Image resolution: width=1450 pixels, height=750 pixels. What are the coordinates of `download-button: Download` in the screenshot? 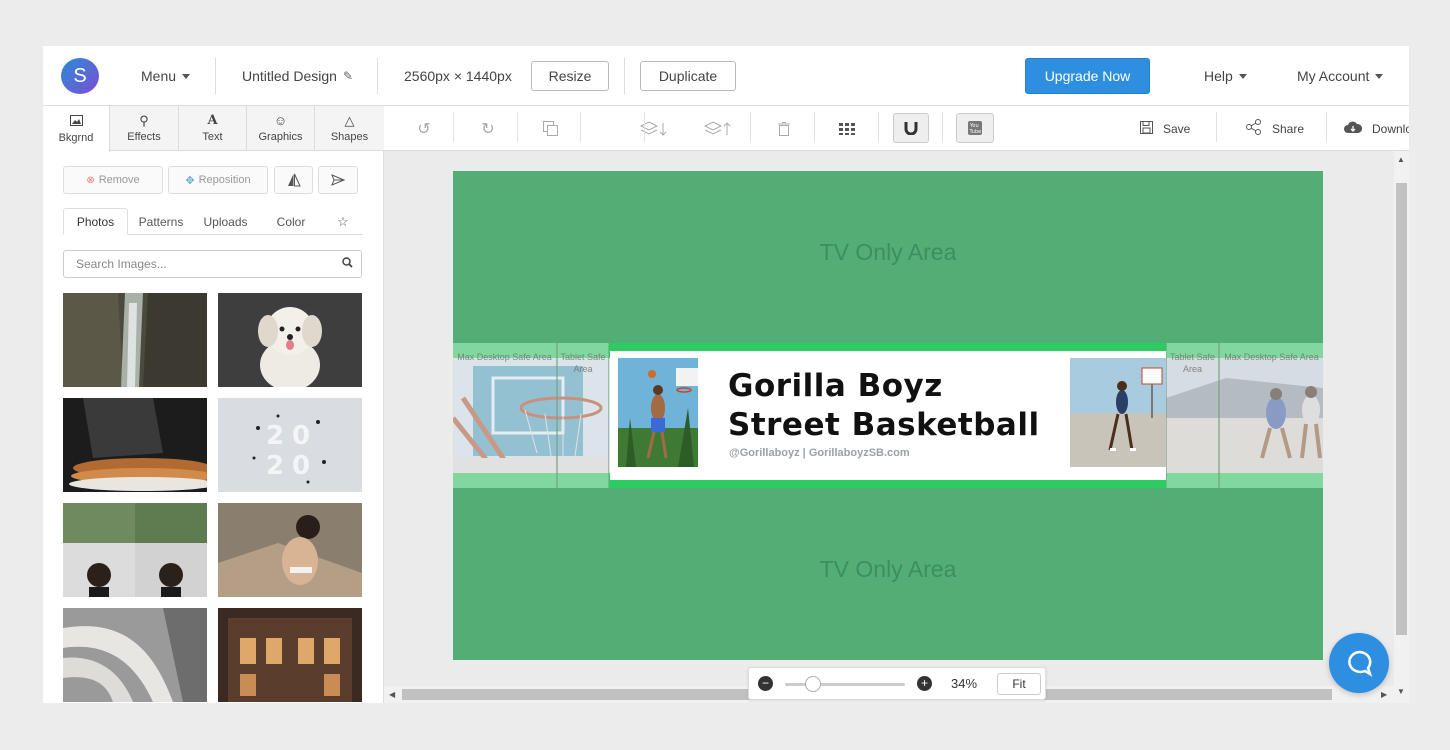 It's located at (1376, 128).